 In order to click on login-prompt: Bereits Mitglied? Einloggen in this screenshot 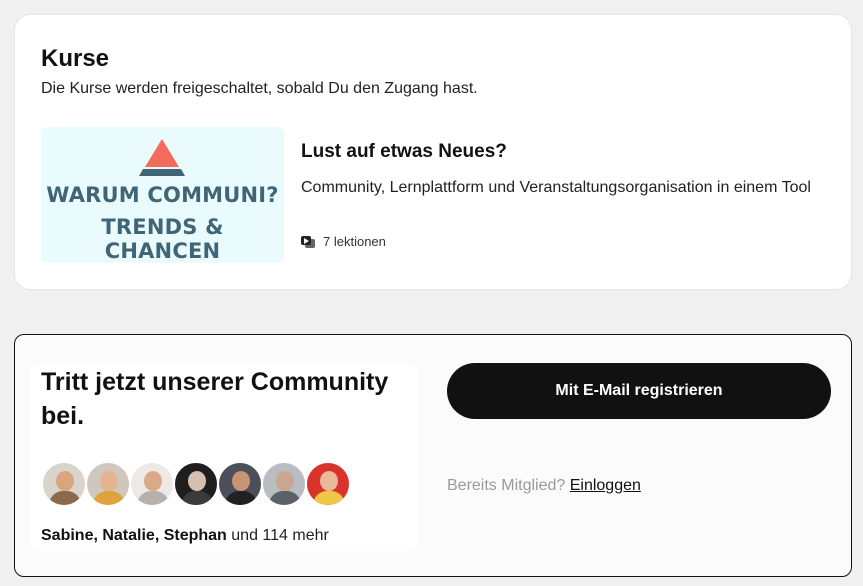, I will do `click(544, 486)`.